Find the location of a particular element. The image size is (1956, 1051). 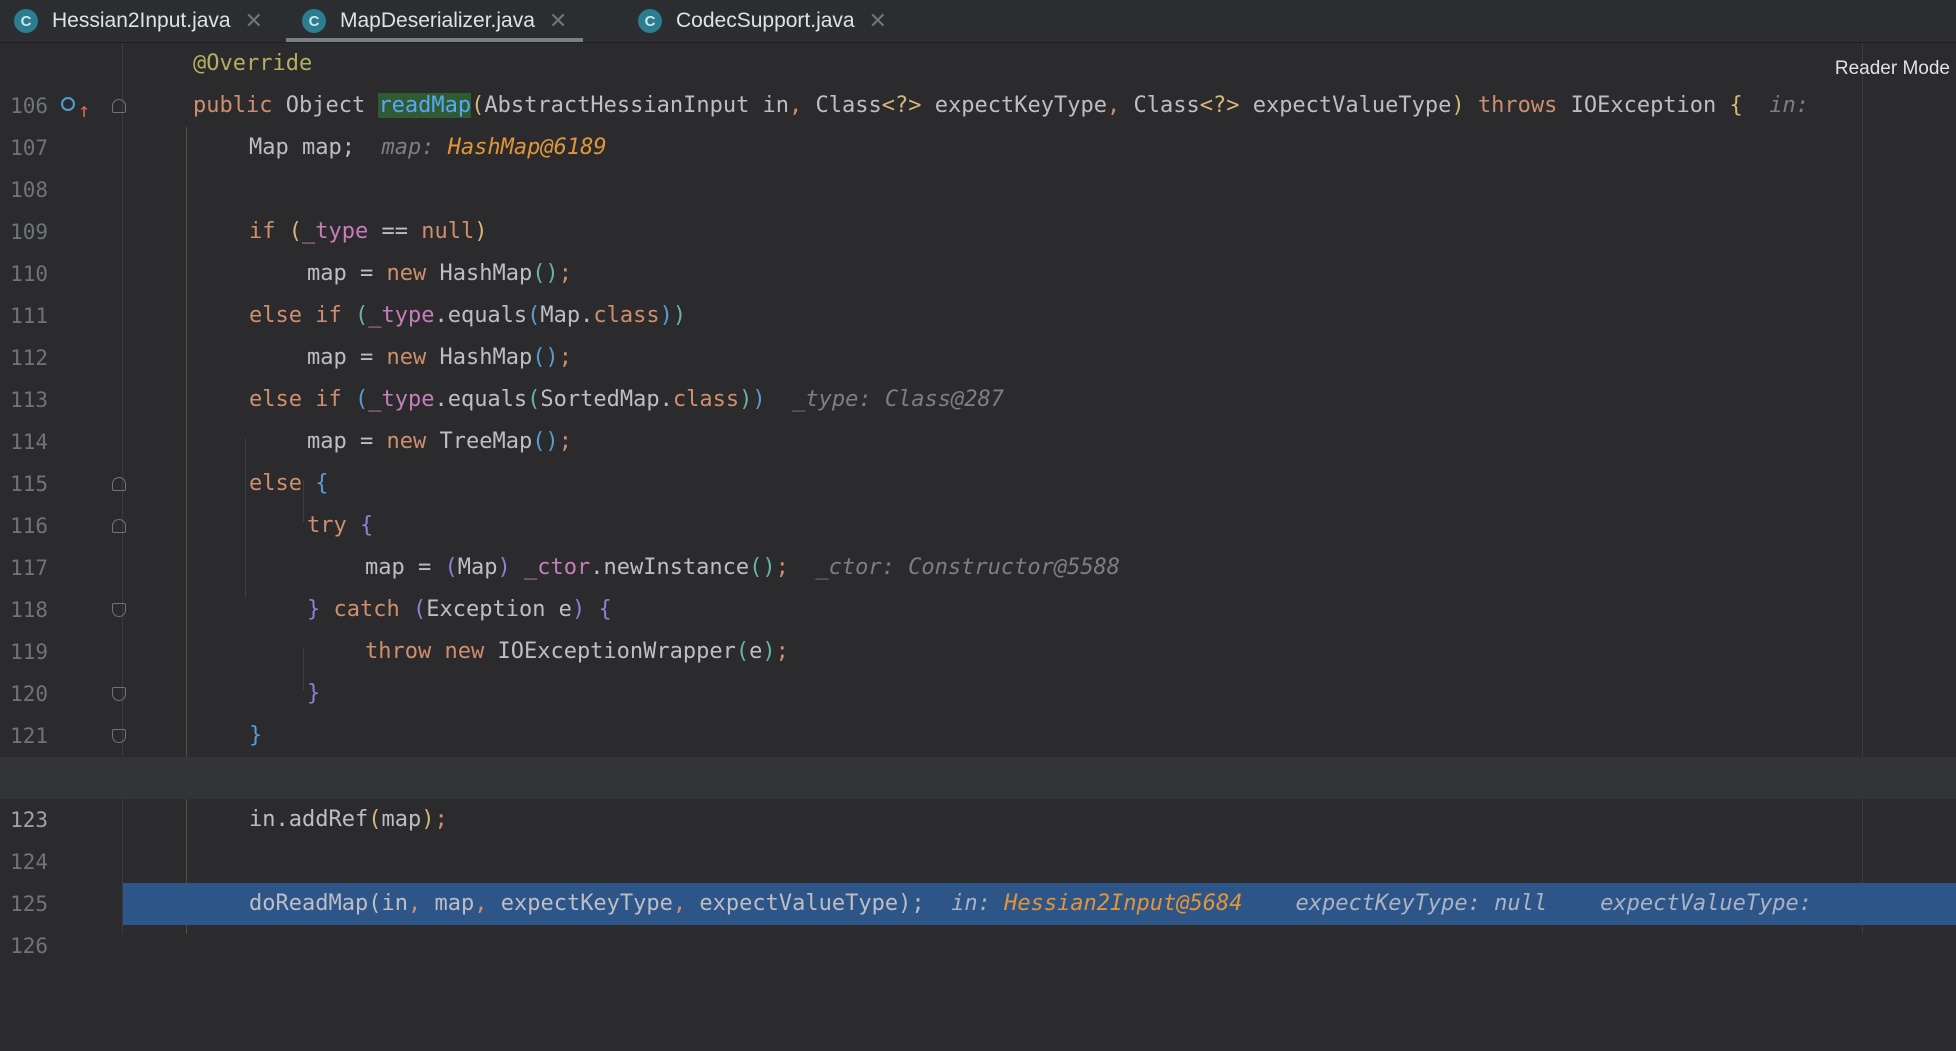

code-content: in.addRef(map); is located at coordinates (1039, 820).